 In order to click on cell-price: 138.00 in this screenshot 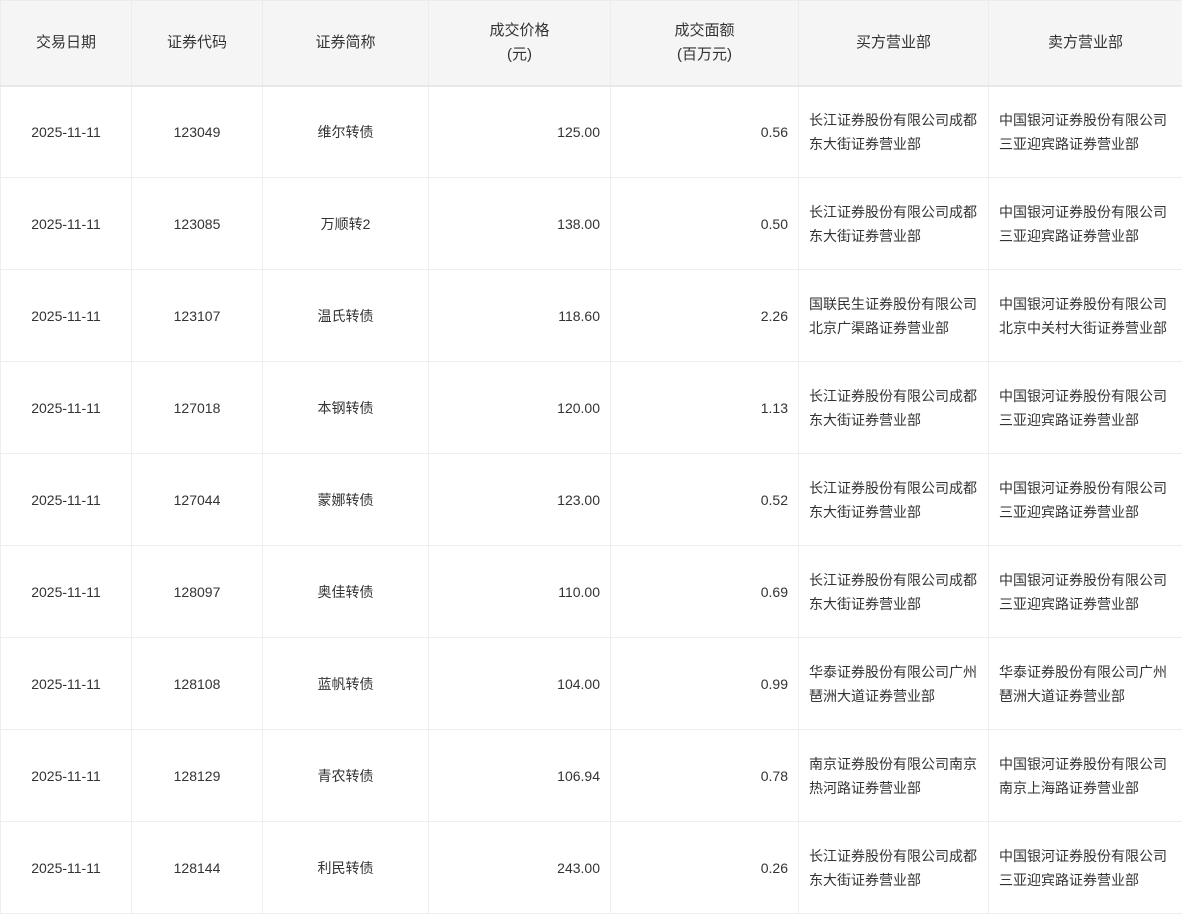, I will do `click(519, 223)`.